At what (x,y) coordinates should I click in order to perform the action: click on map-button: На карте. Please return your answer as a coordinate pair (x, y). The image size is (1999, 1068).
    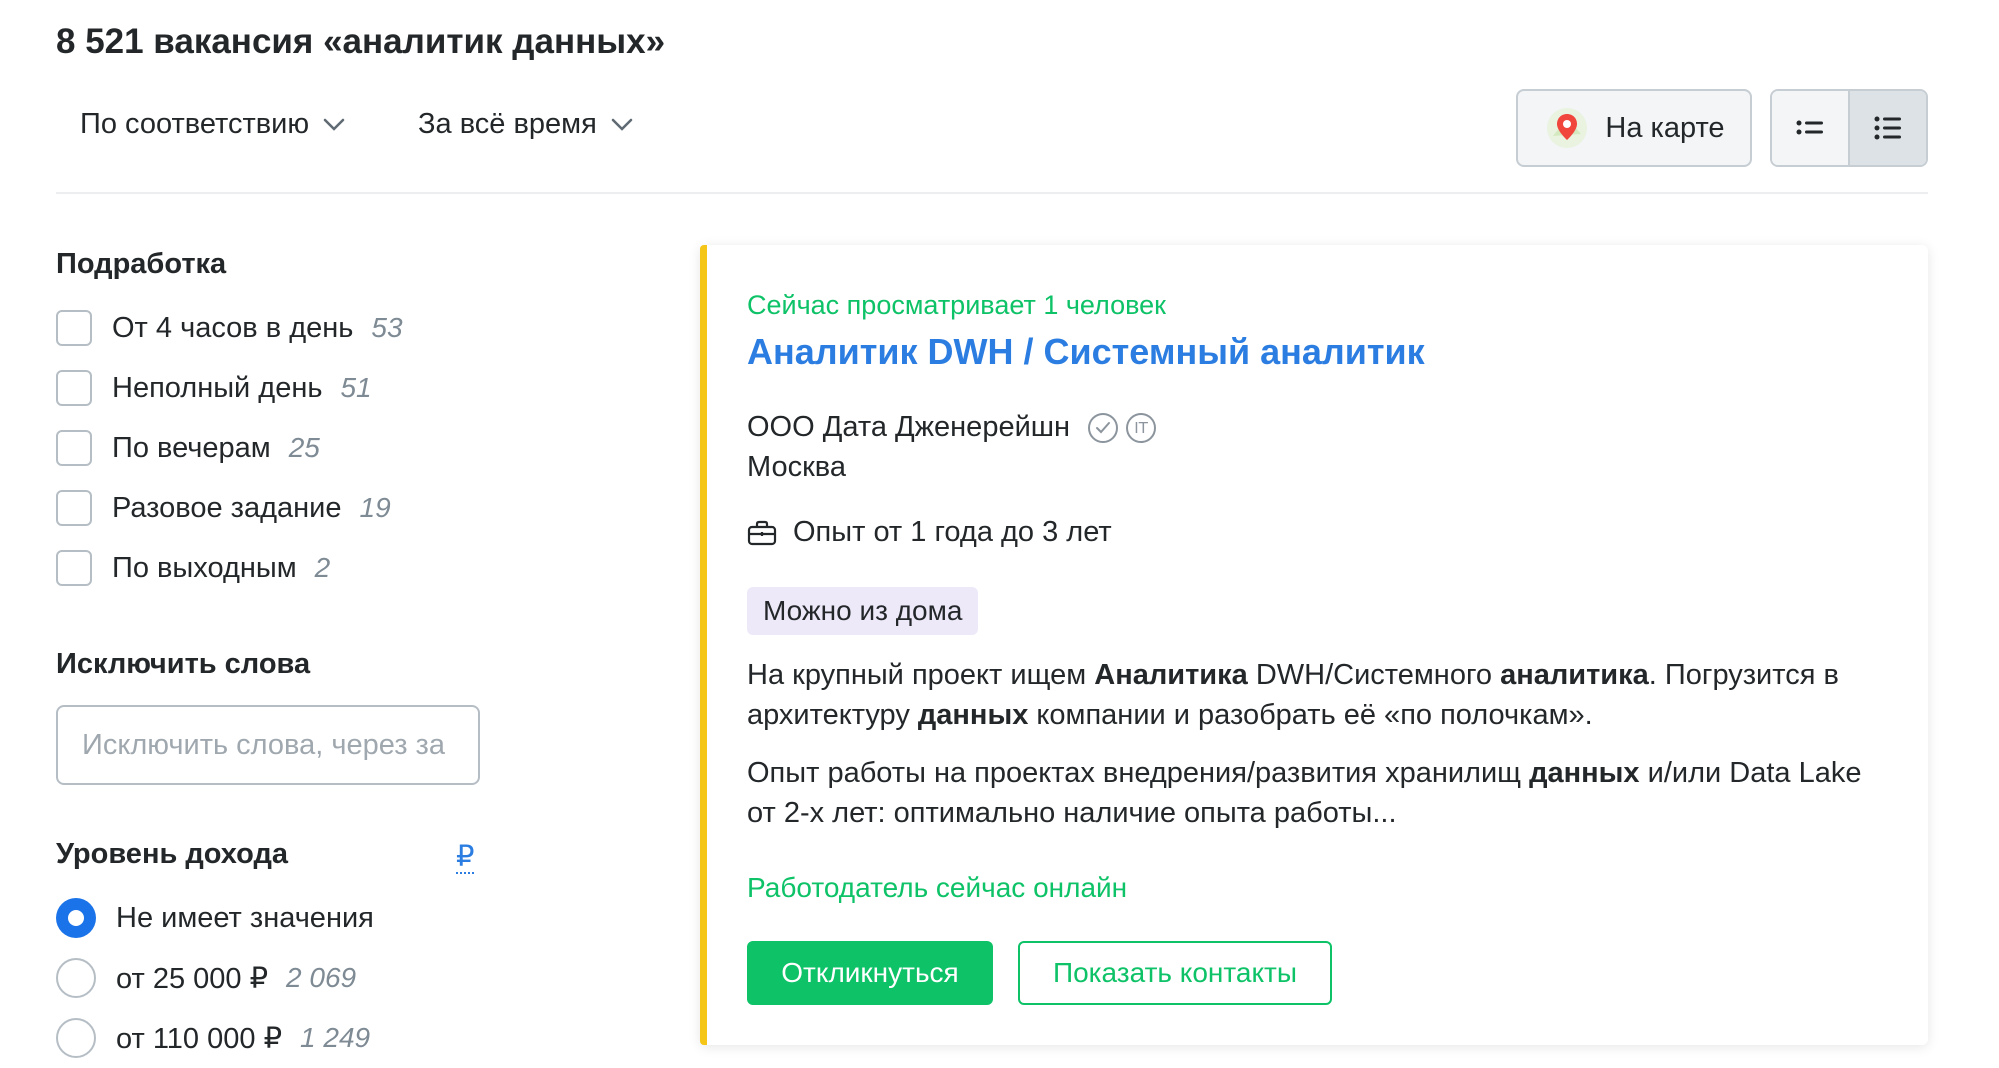
    Looking at the image, I should click on (1634, 128).